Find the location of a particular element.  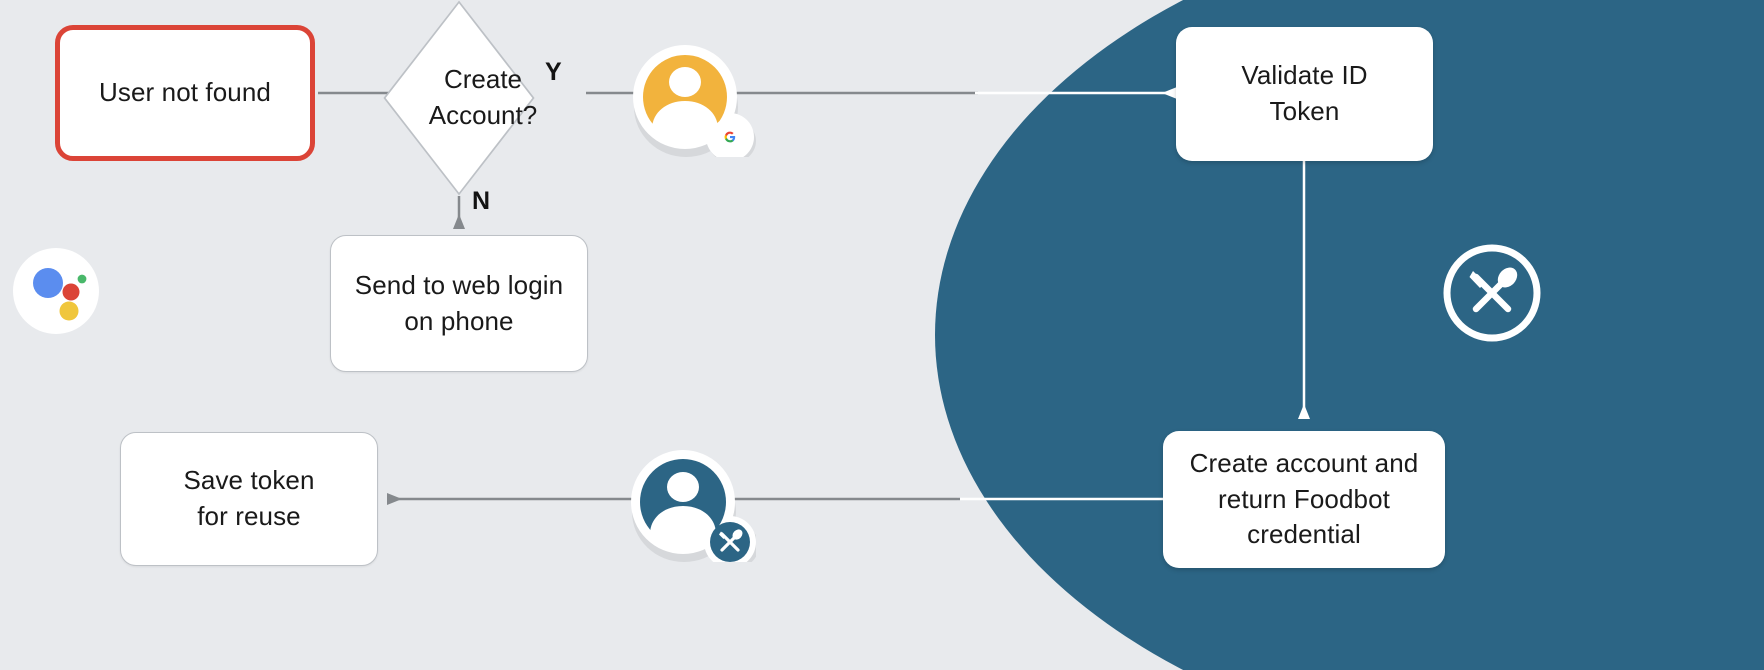

foodbot-account-avatar-svg is located at coordinates (695, 509).